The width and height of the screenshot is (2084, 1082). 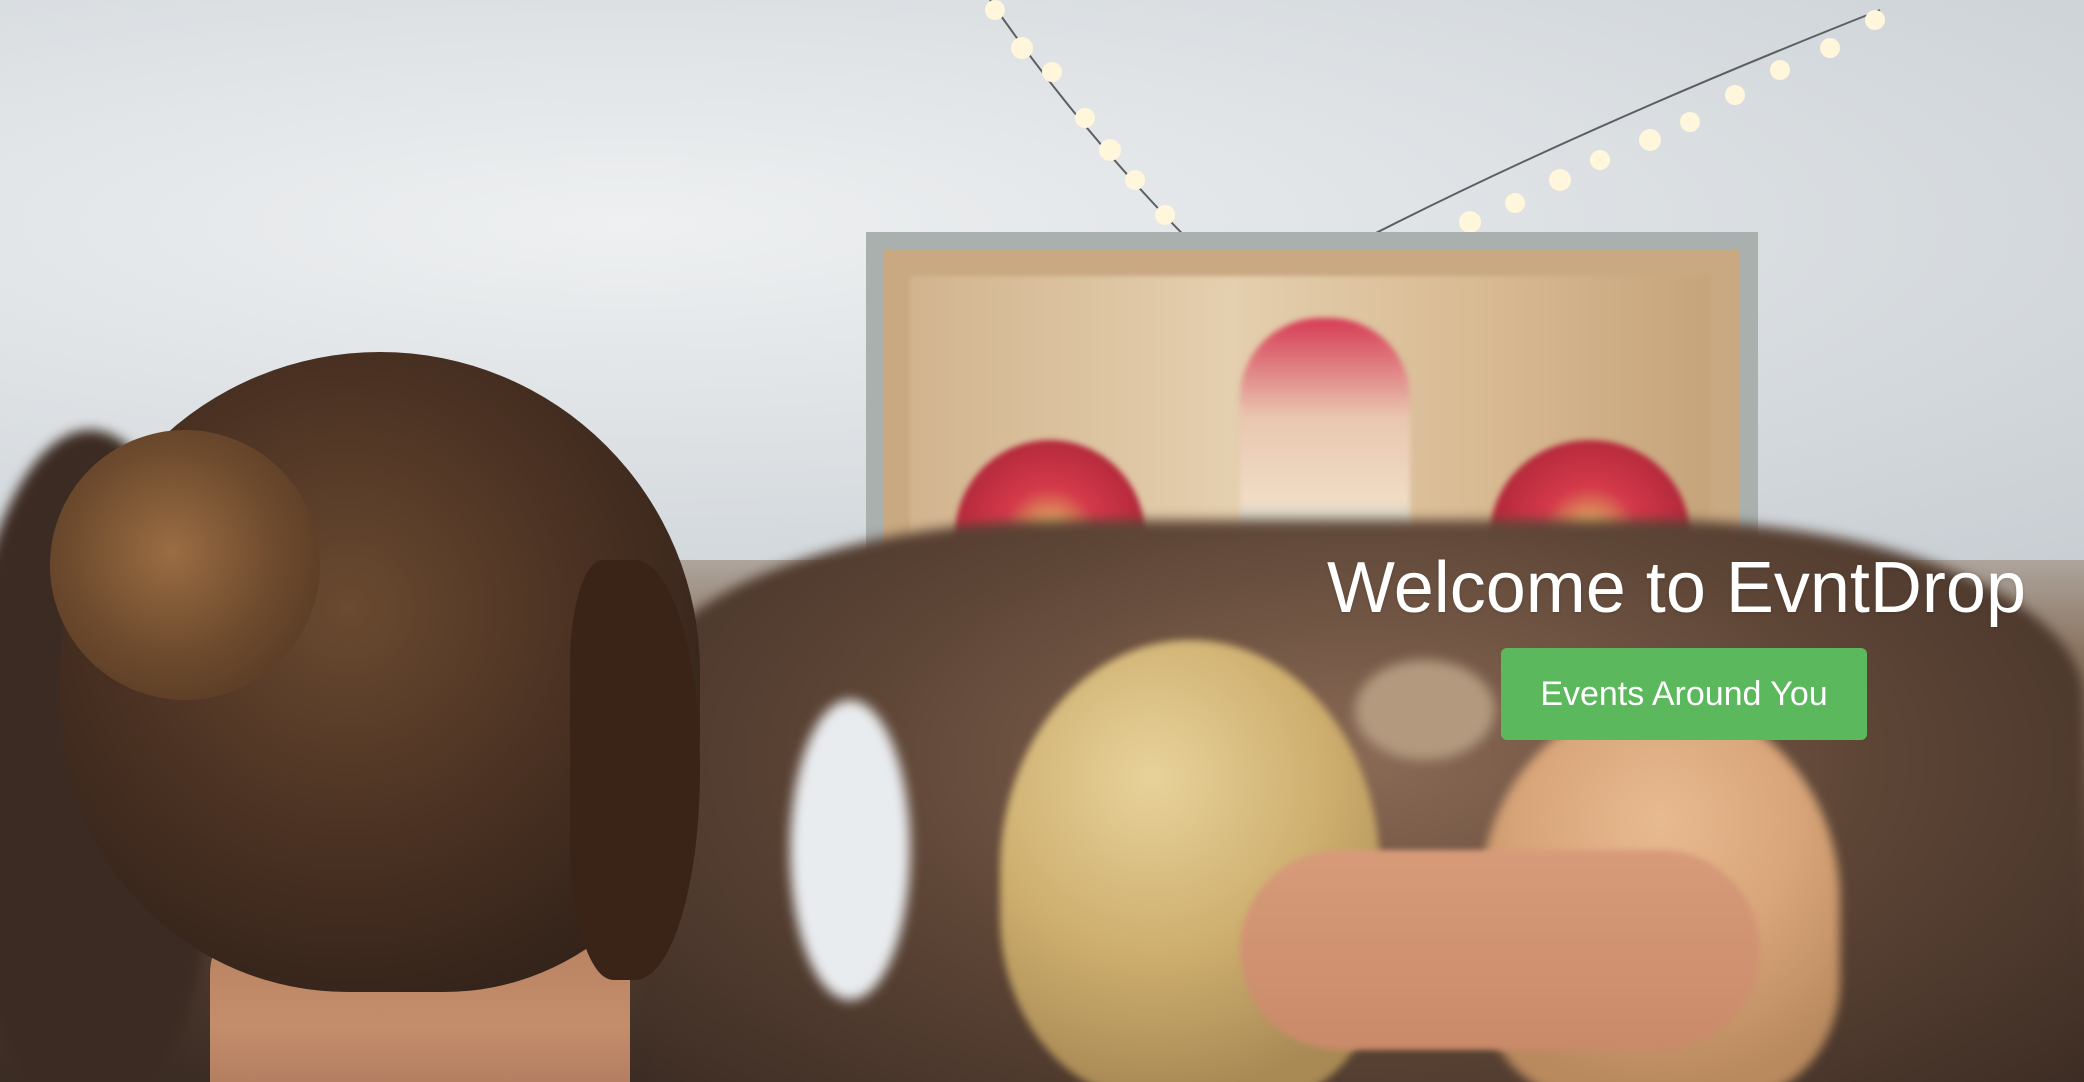 What do you see at coordinates (850, 850) in the screenshot?
I see `crowd-white-shirt-blur` at bounding box center [850, 850].